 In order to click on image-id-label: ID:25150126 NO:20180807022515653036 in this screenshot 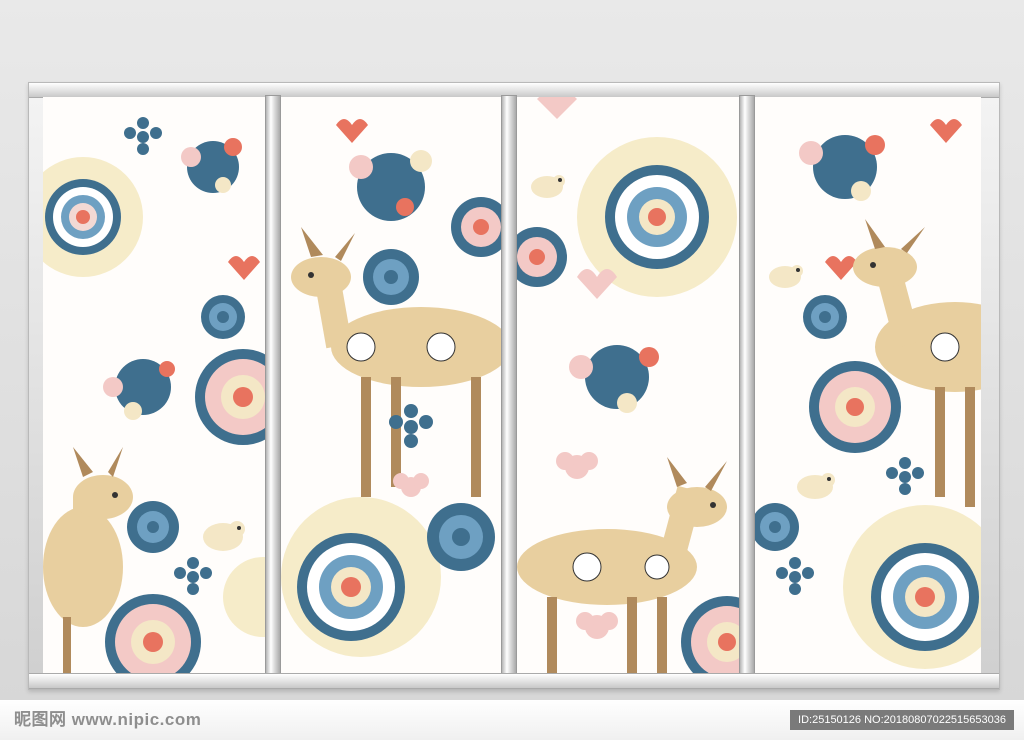, I will do `click(902, 720)`.